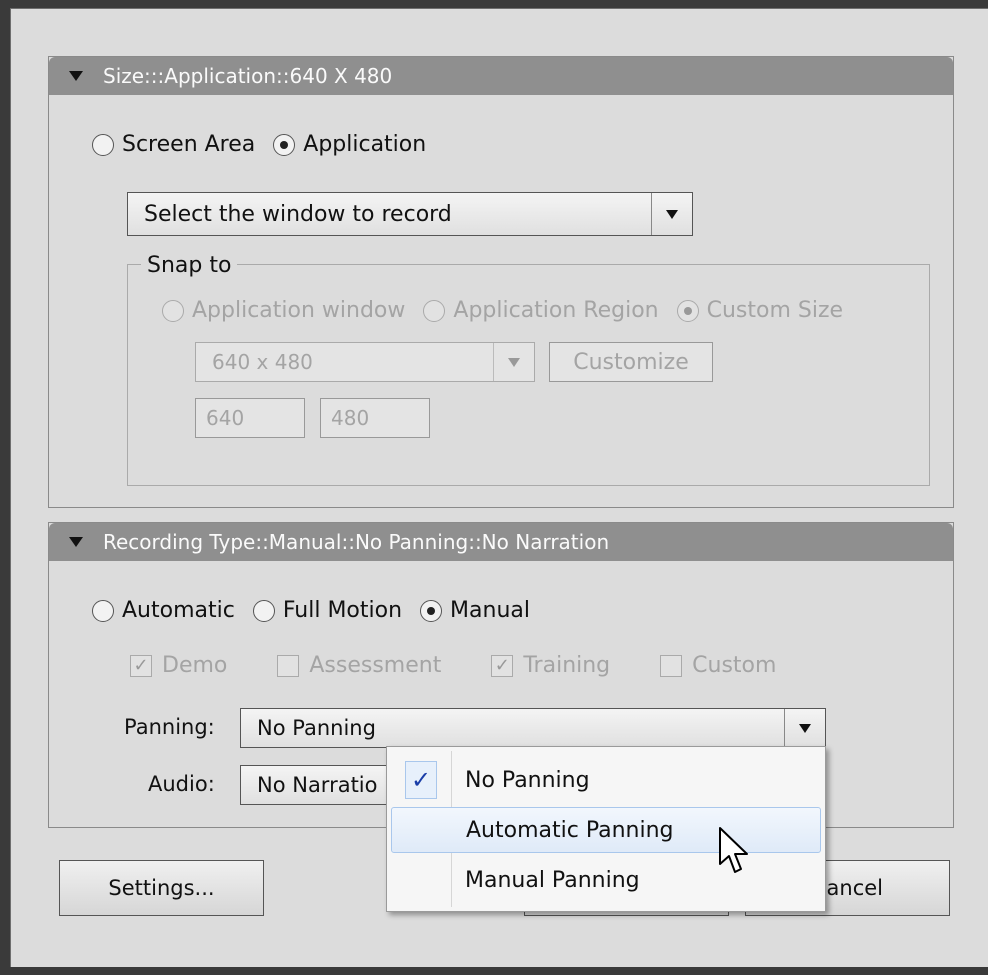 The width and height of the screenshot is (988, 975). I want to click on height-input: 480, so click(375, 418).